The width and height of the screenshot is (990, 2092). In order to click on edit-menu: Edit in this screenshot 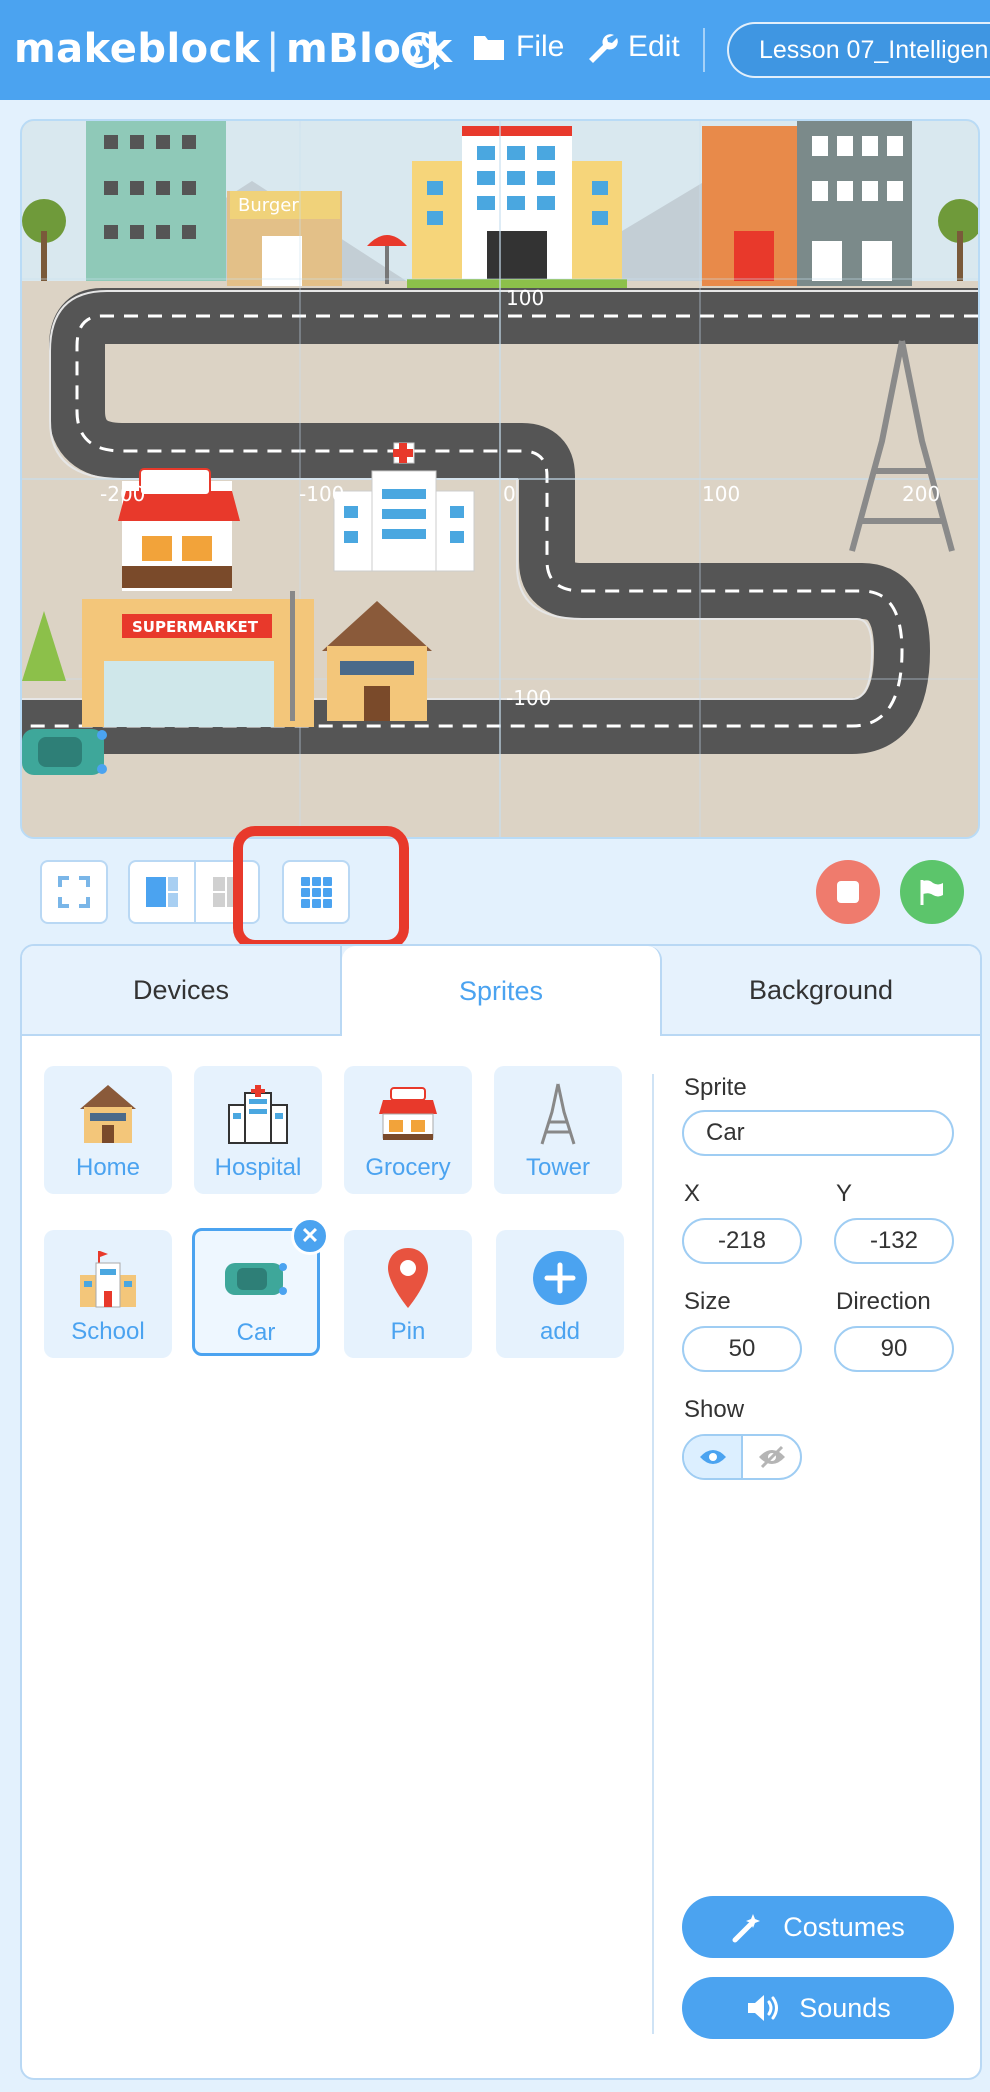, I will do `click(633, 47)`.